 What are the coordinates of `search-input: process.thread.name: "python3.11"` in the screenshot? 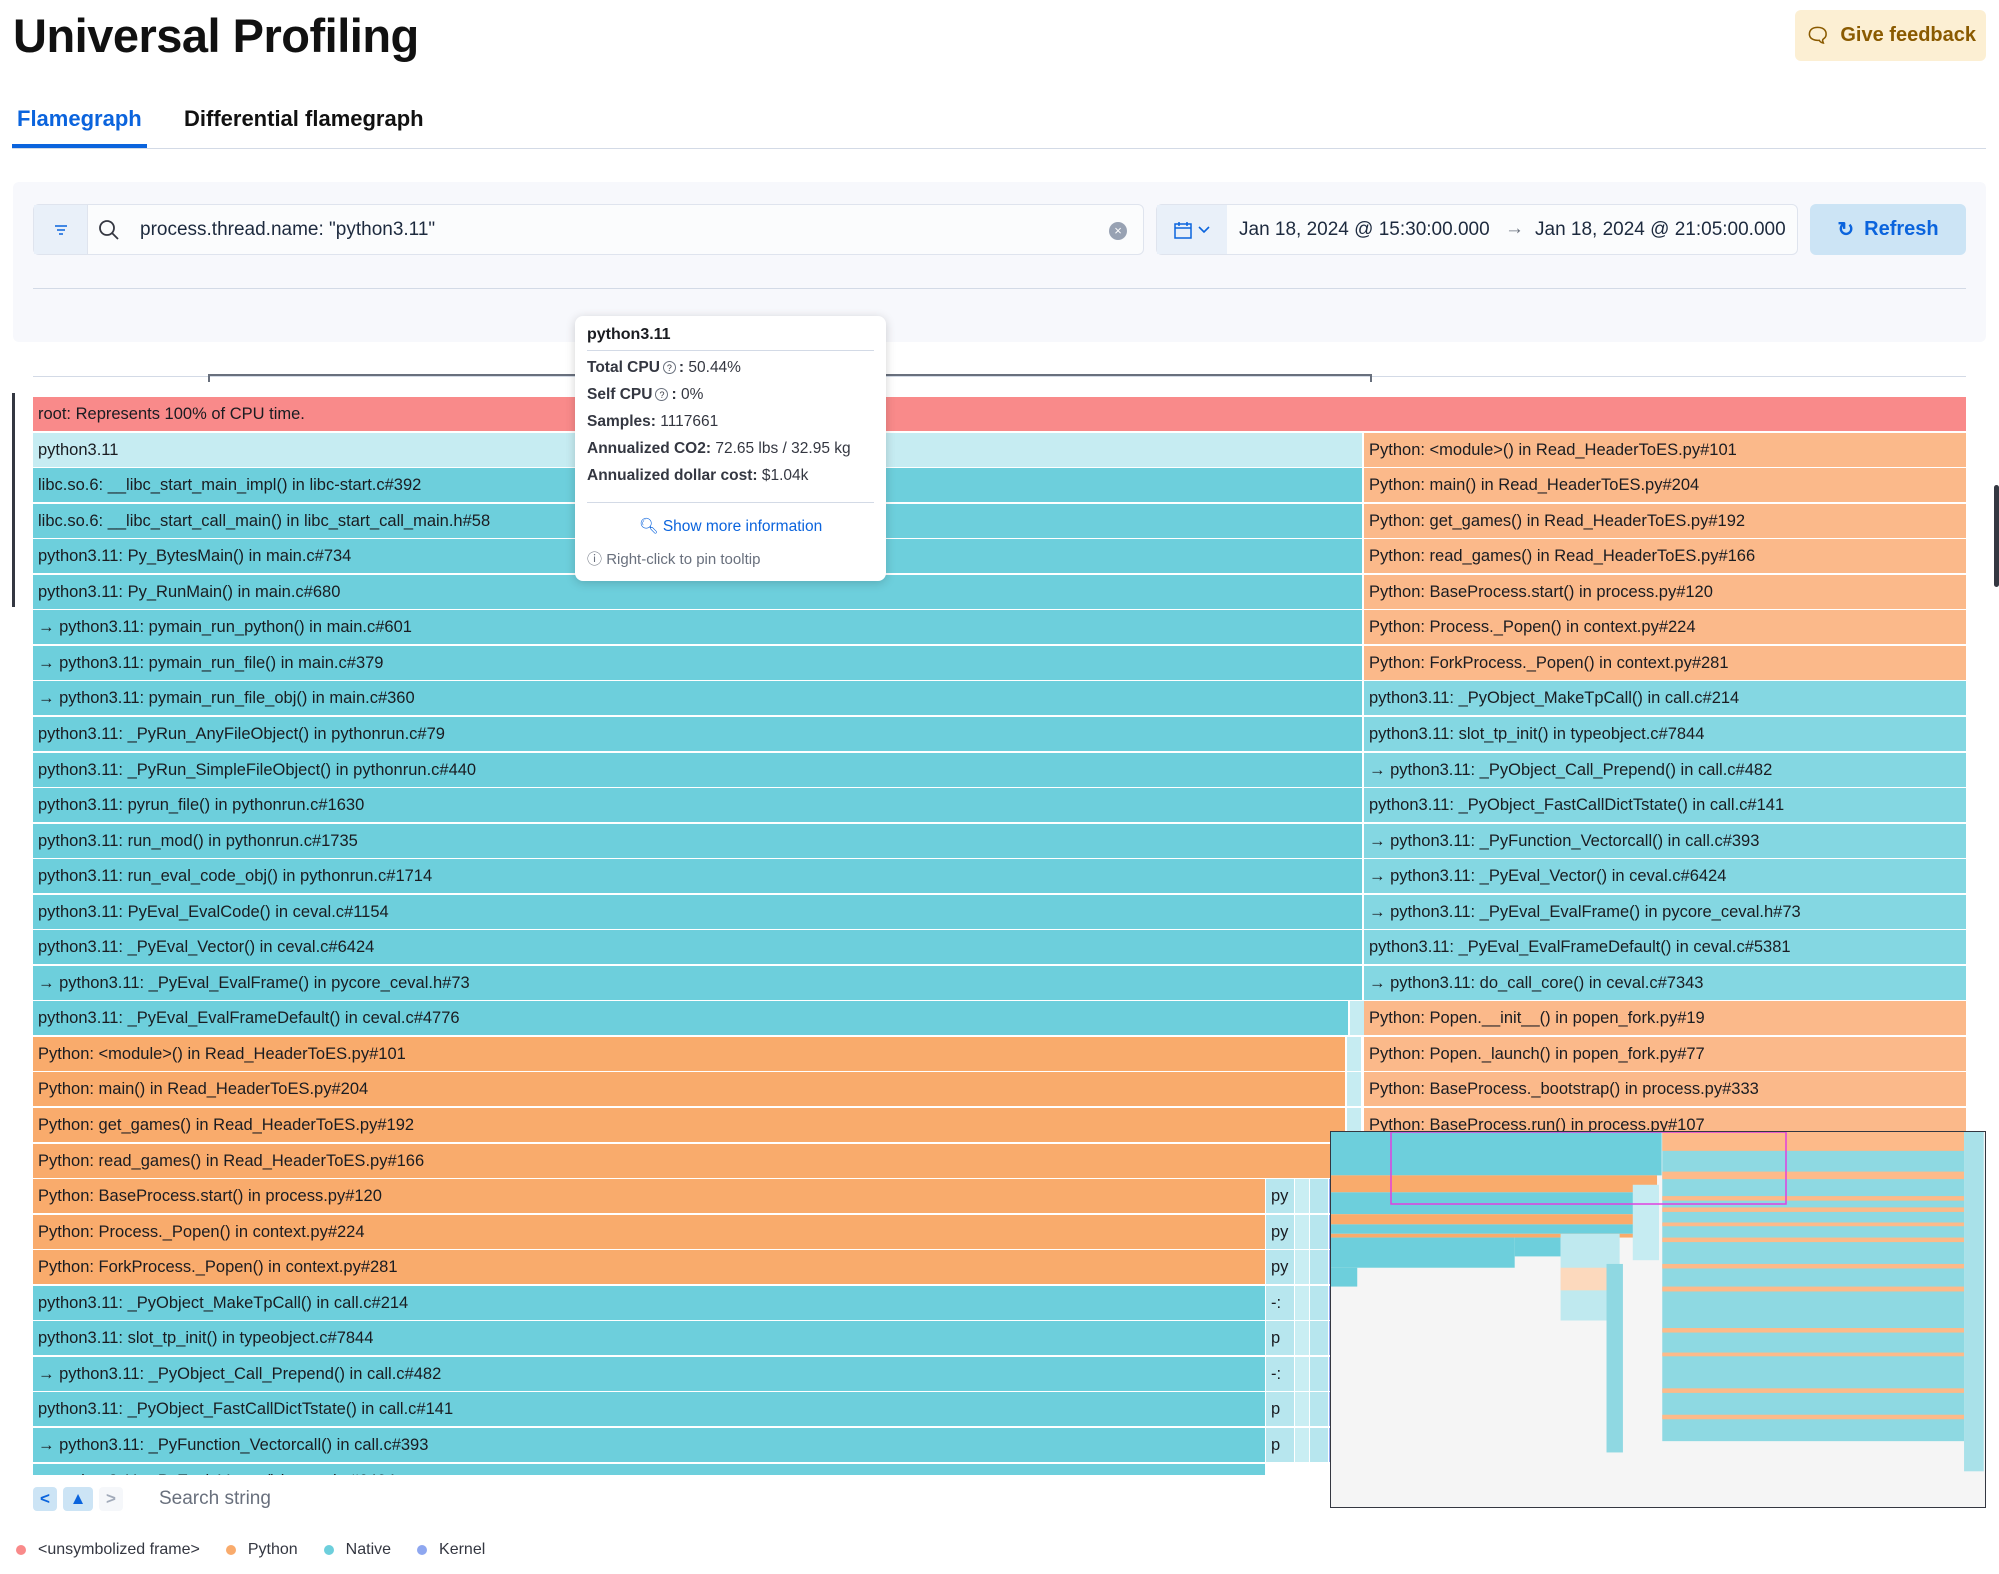 It's located at (287, 230).